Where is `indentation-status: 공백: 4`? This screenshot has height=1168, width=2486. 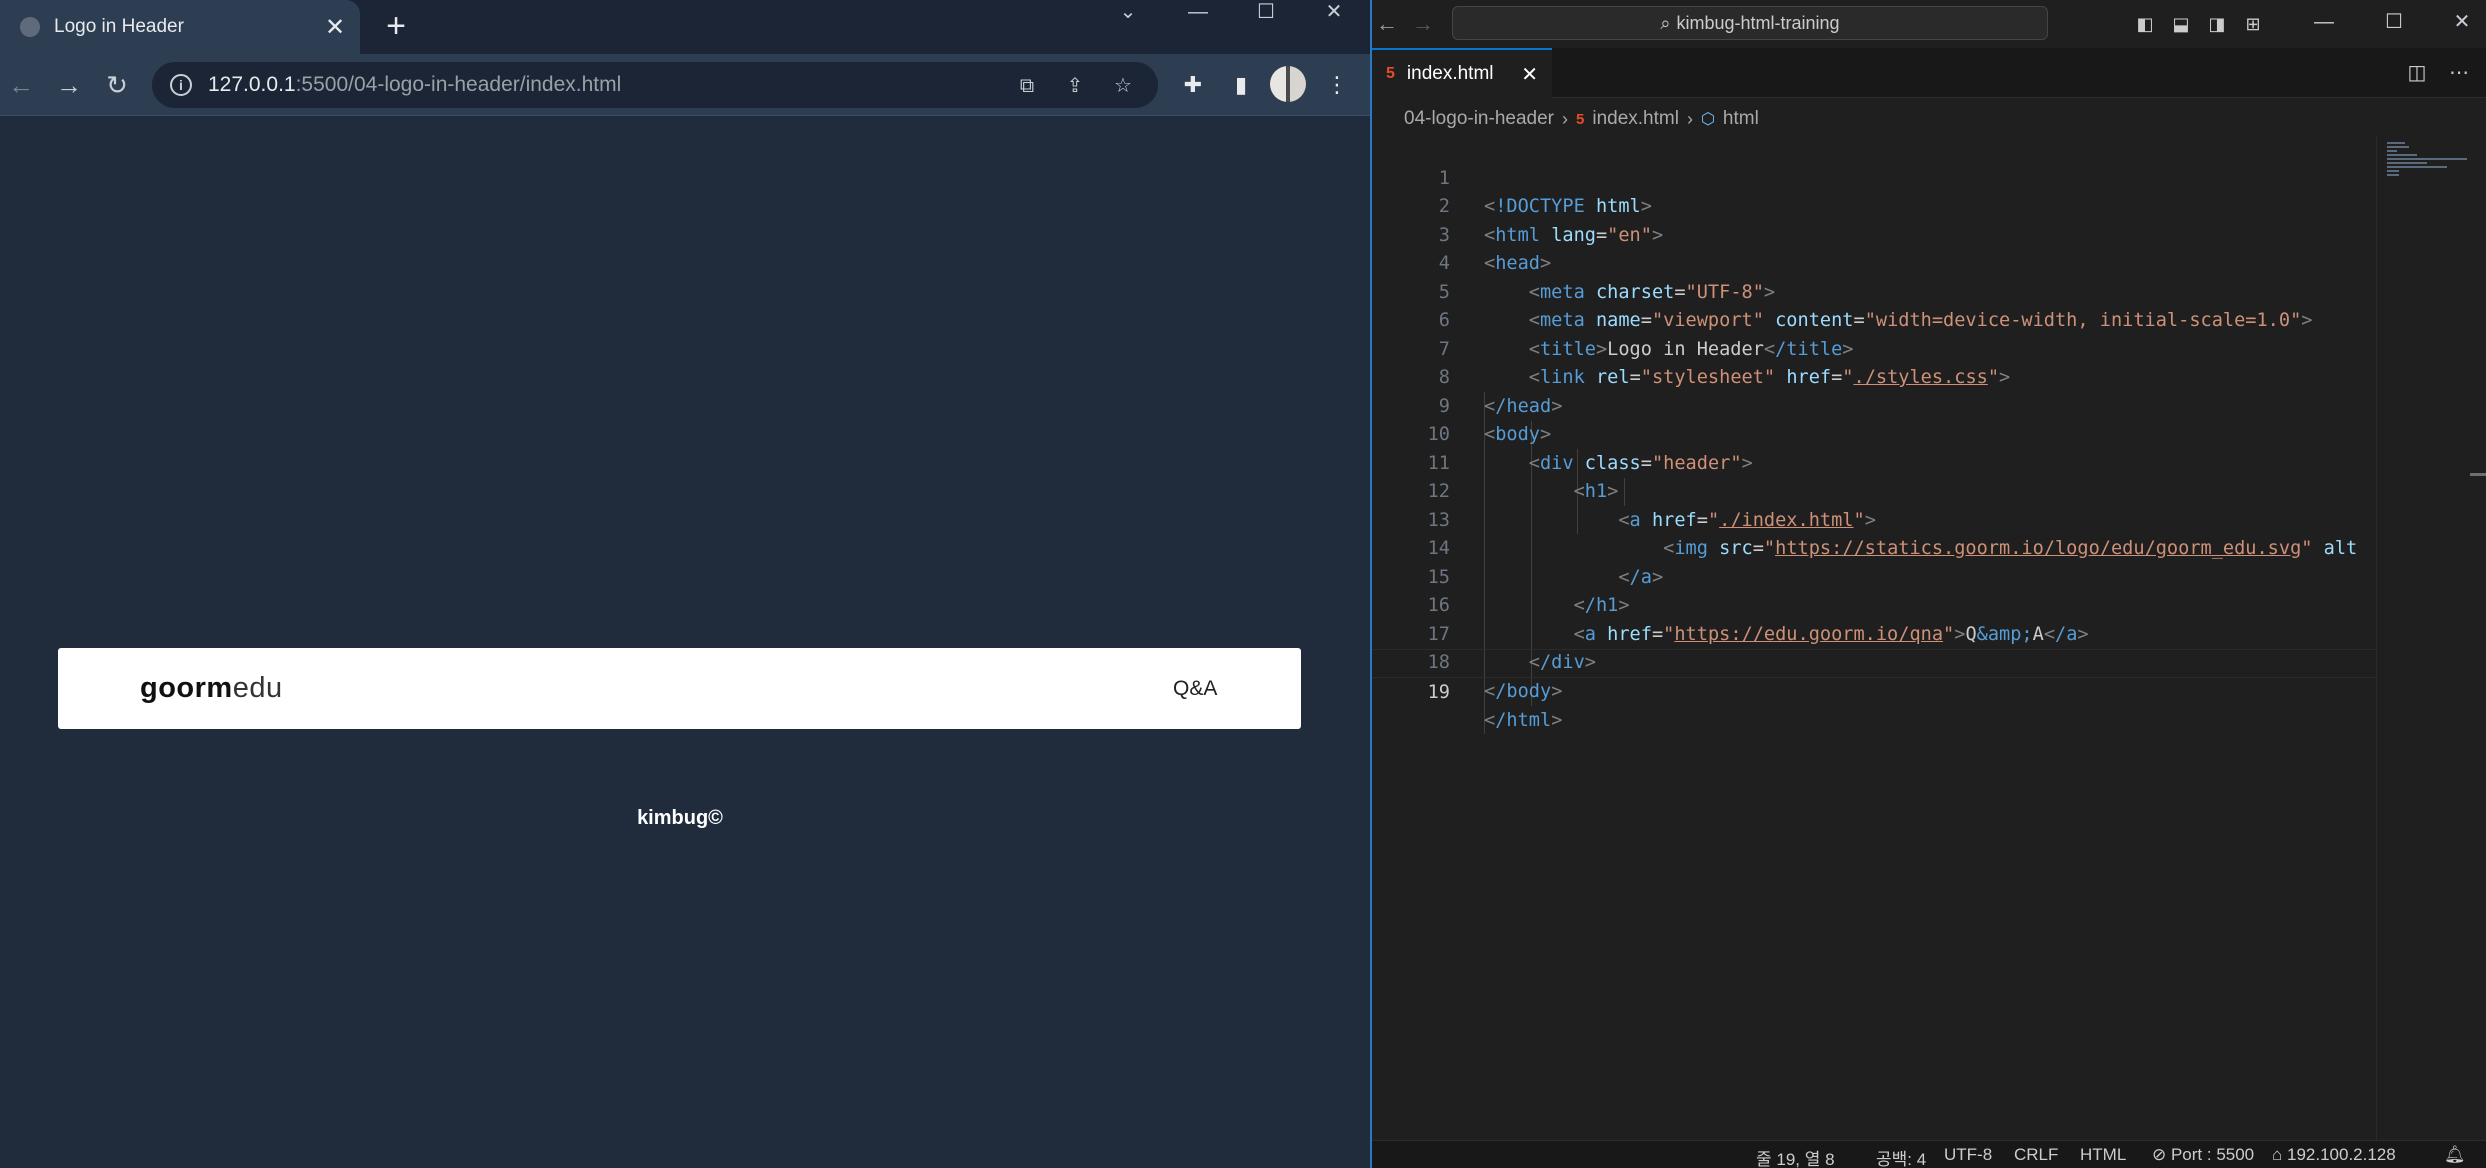 indentation-status: 공백: 4 is located at coordinates (1901, 1156).